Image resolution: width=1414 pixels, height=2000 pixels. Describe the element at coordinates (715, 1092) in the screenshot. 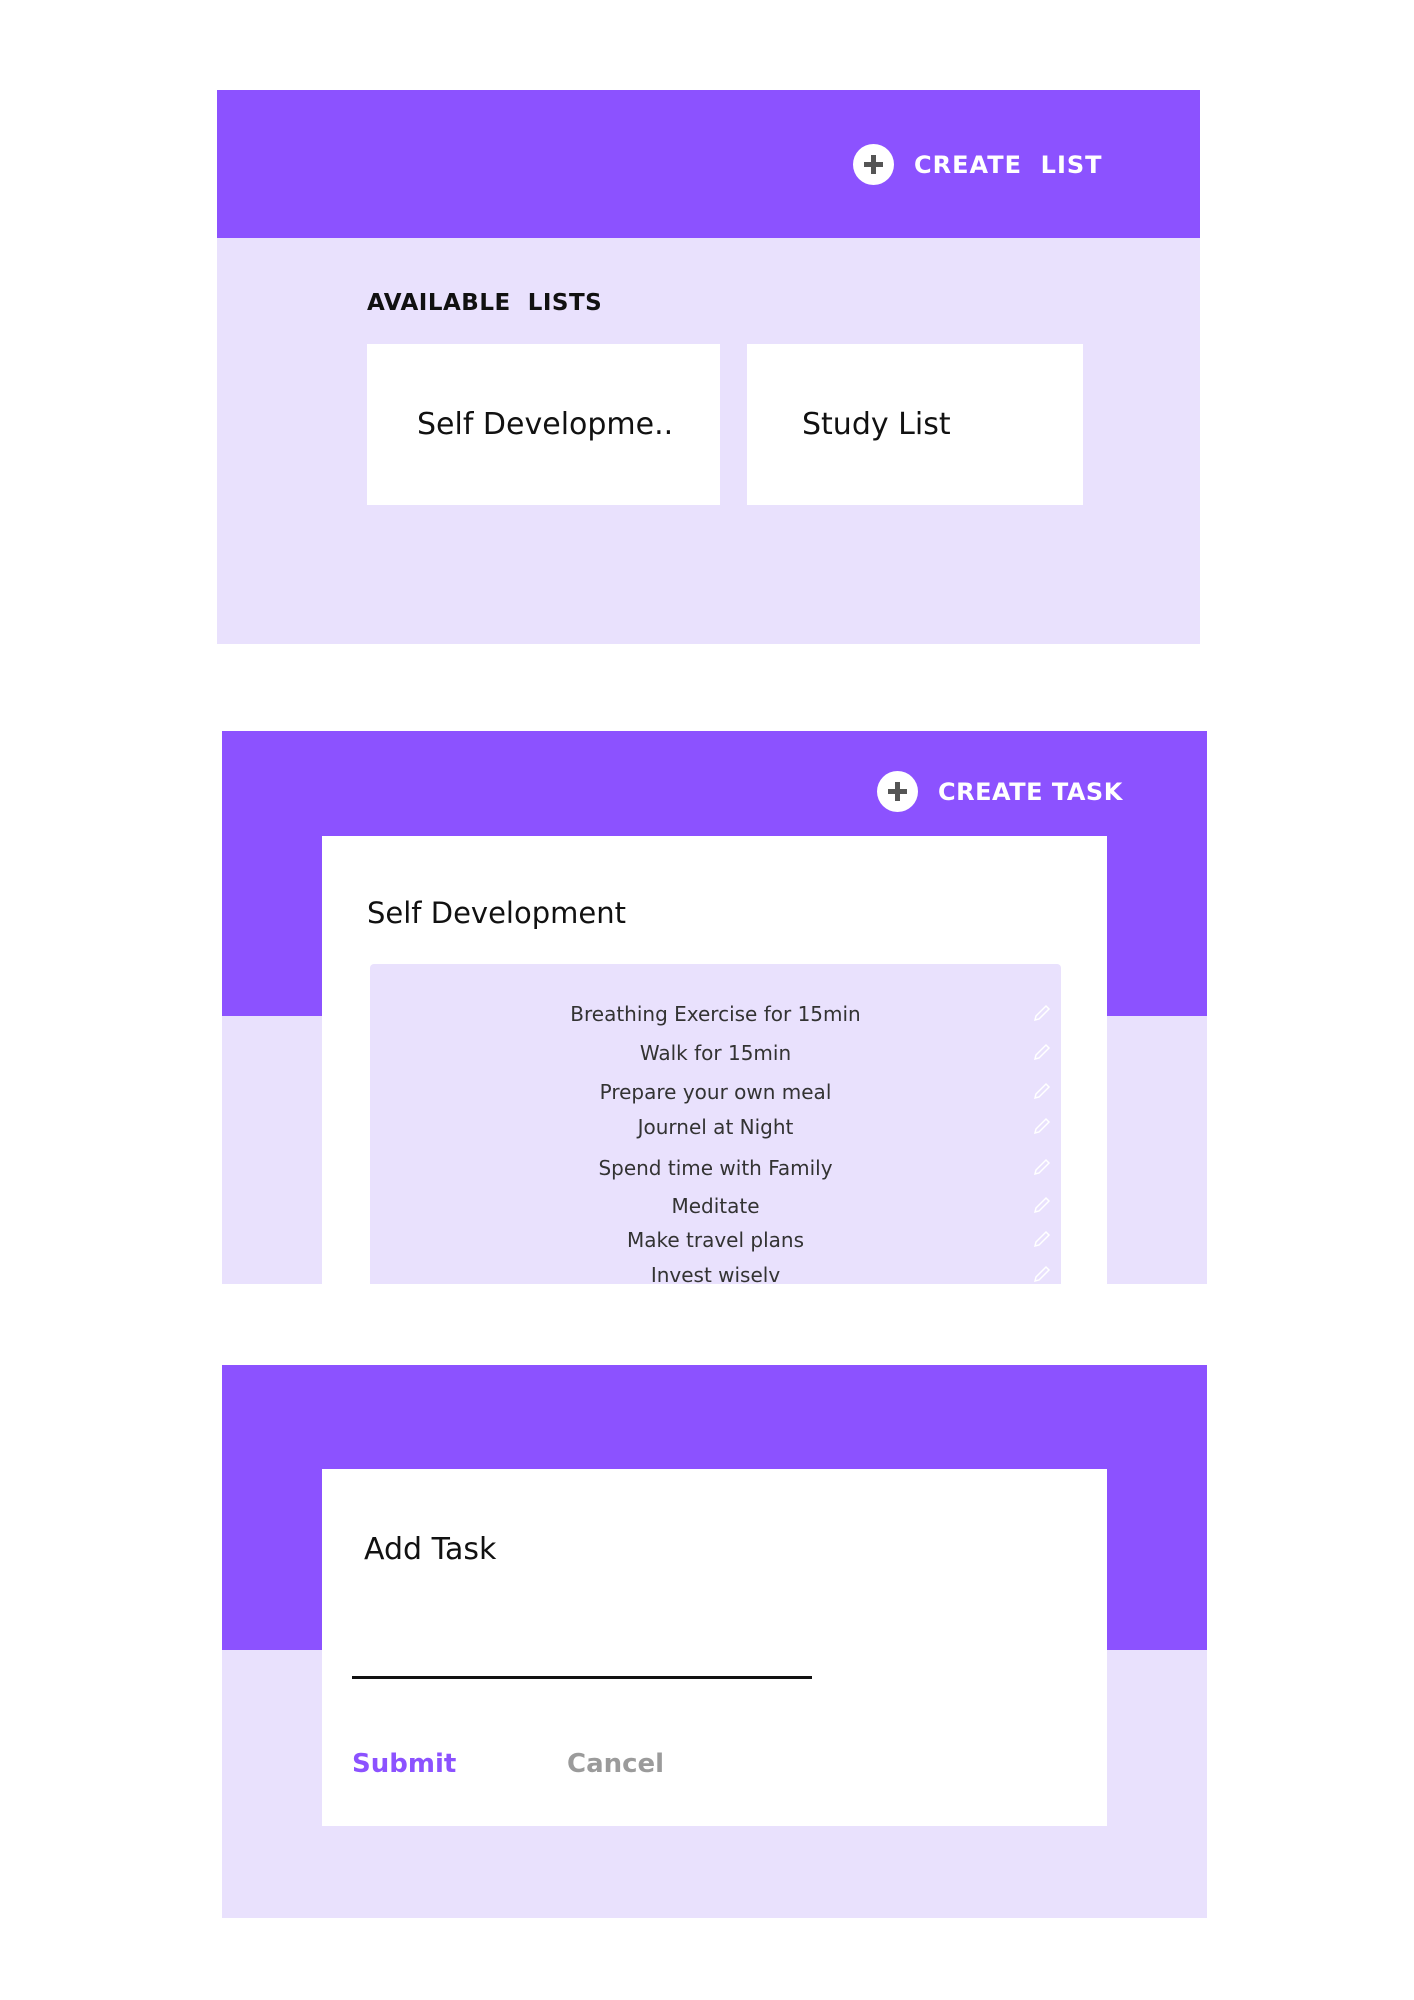

I see `task-label: Prepare your own meal` at that location.